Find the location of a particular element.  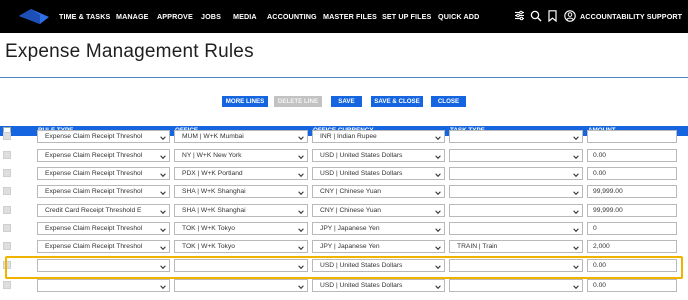

close-button: CLOSE is located at coordinates (448, 101).